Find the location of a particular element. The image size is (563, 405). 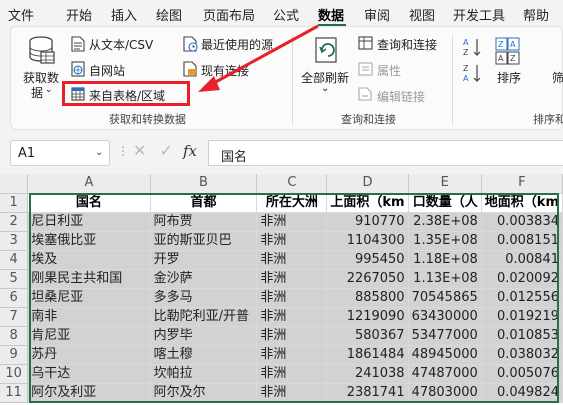

row-header: 2 is located at coordinates (14, 222).